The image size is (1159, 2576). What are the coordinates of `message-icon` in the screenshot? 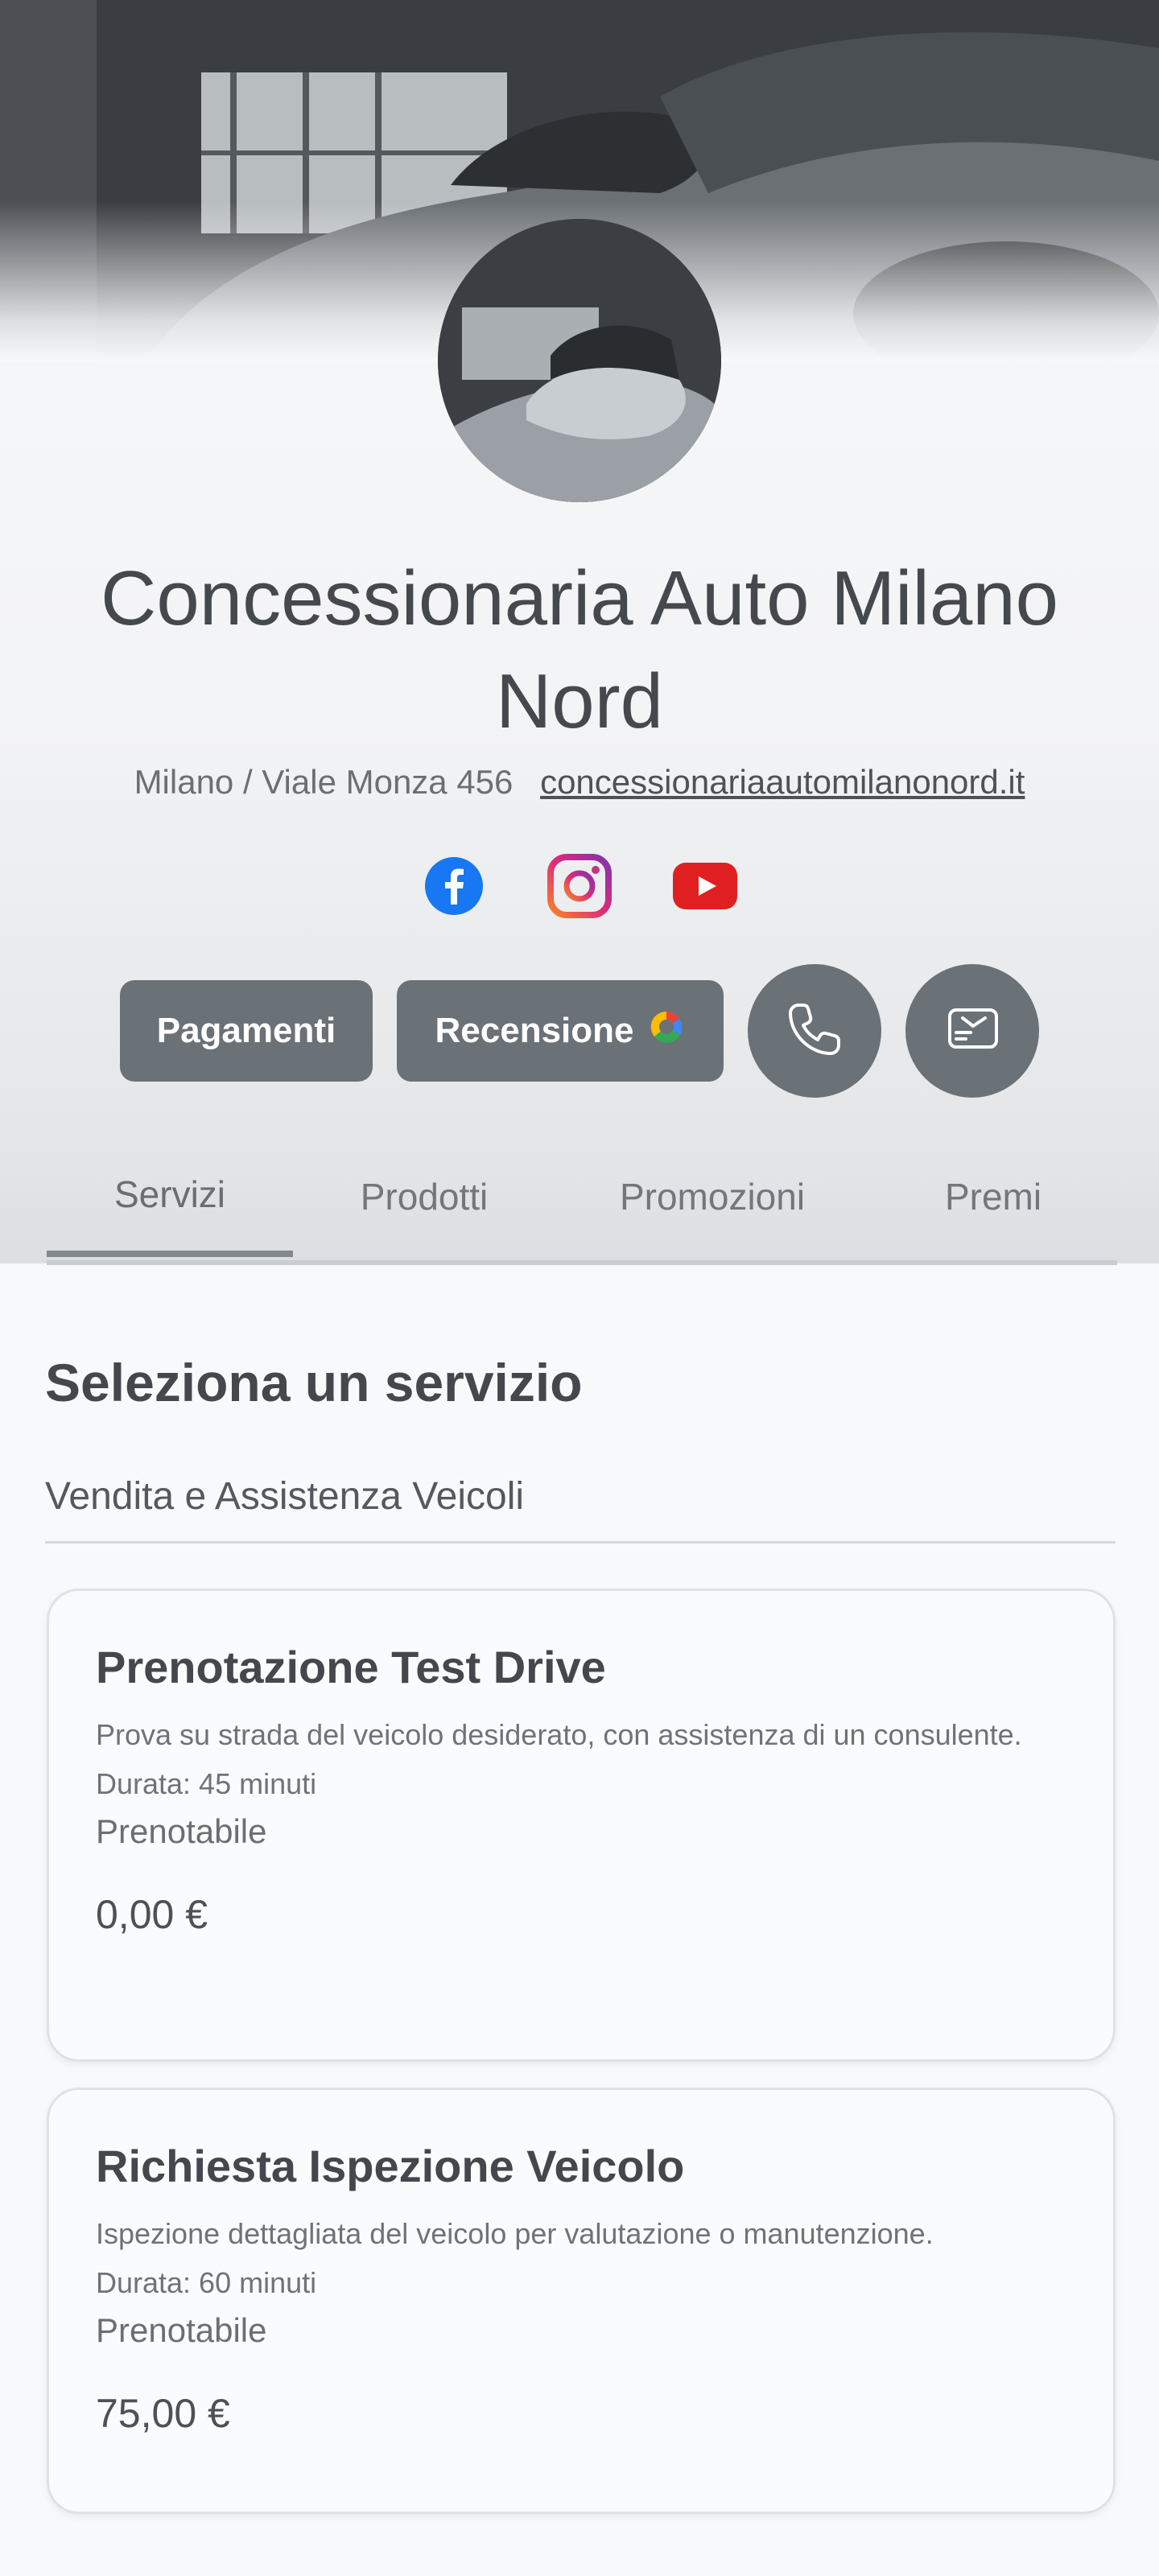 It's located at (972, 1031).